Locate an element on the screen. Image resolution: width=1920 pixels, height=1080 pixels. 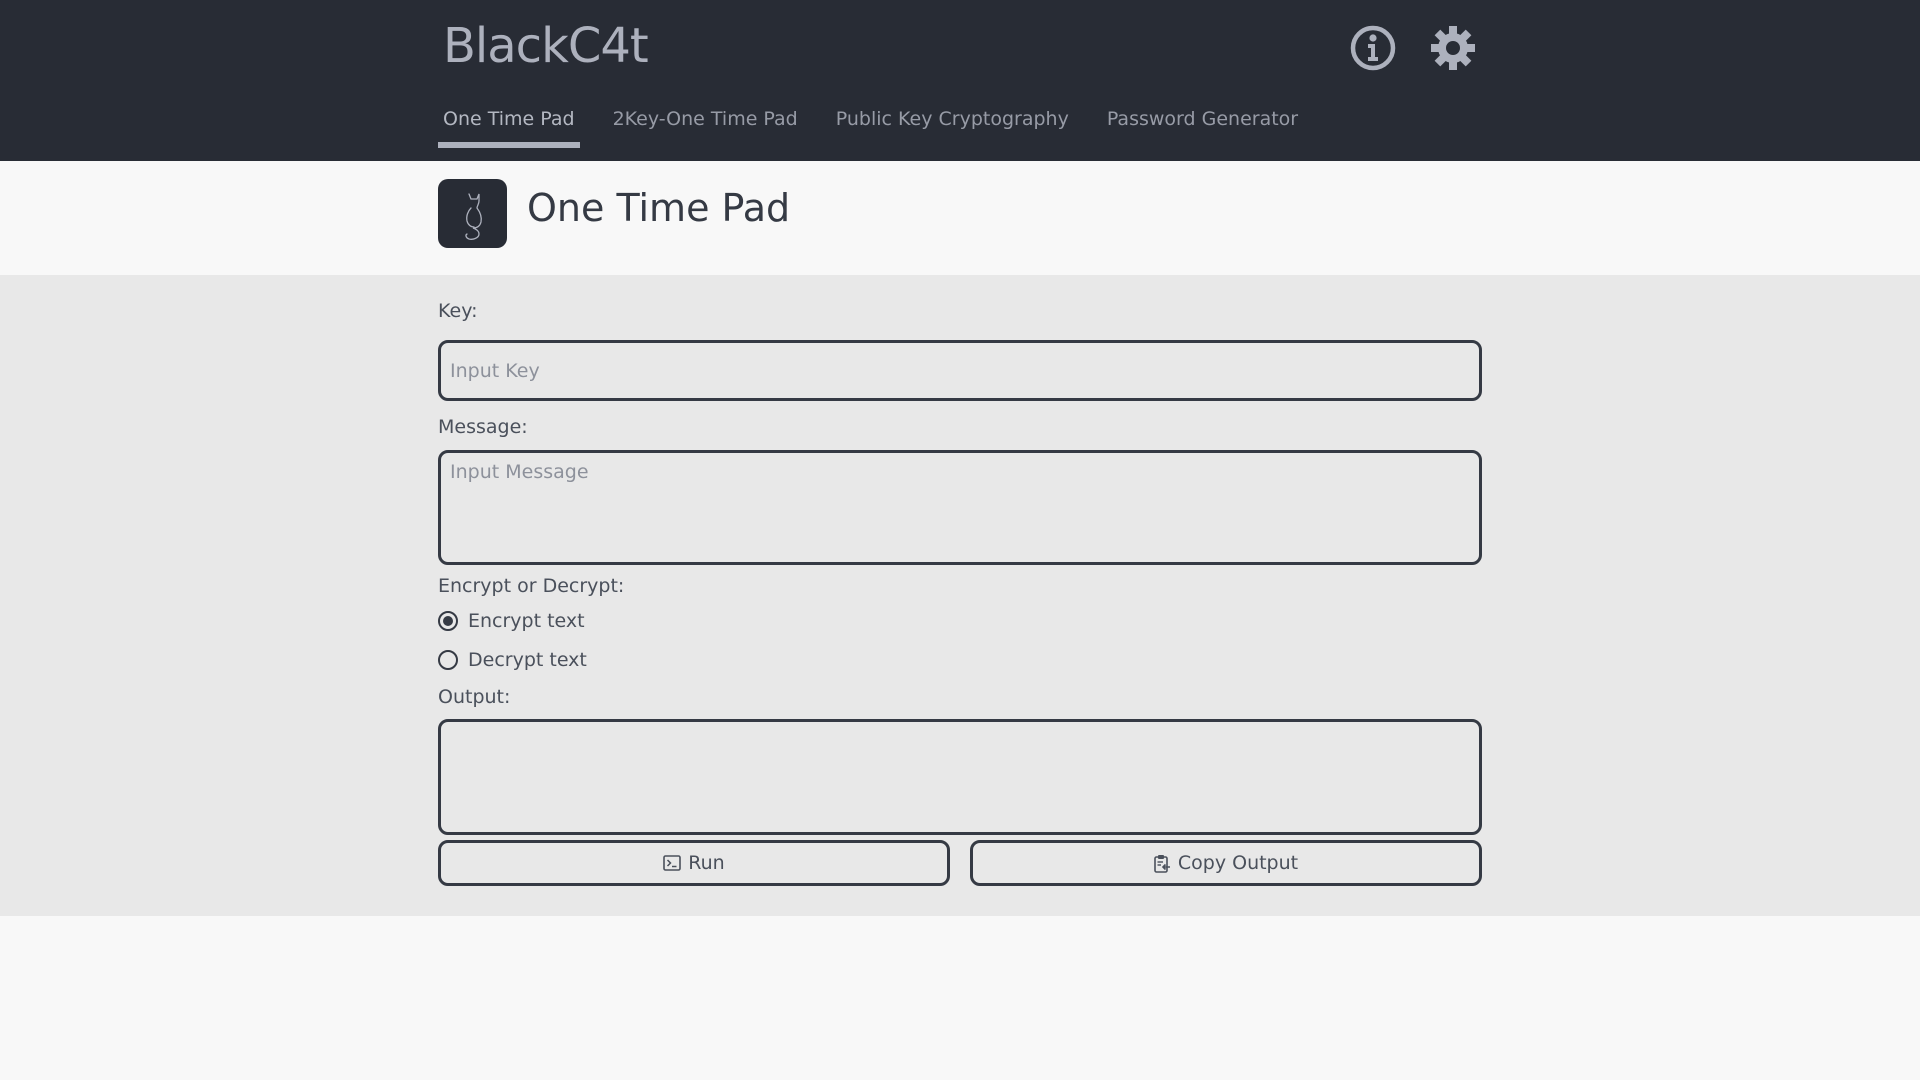
tab-password-generator: Password Generator is located at coordinates (1202, 127).